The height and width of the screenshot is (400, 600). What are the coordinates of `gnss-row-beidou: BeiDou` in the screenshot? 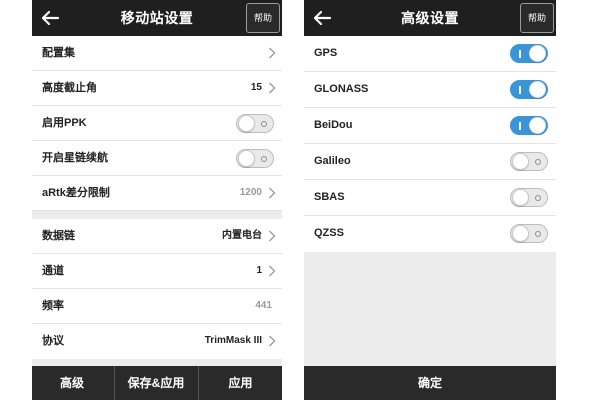 It's located at (430, 126).